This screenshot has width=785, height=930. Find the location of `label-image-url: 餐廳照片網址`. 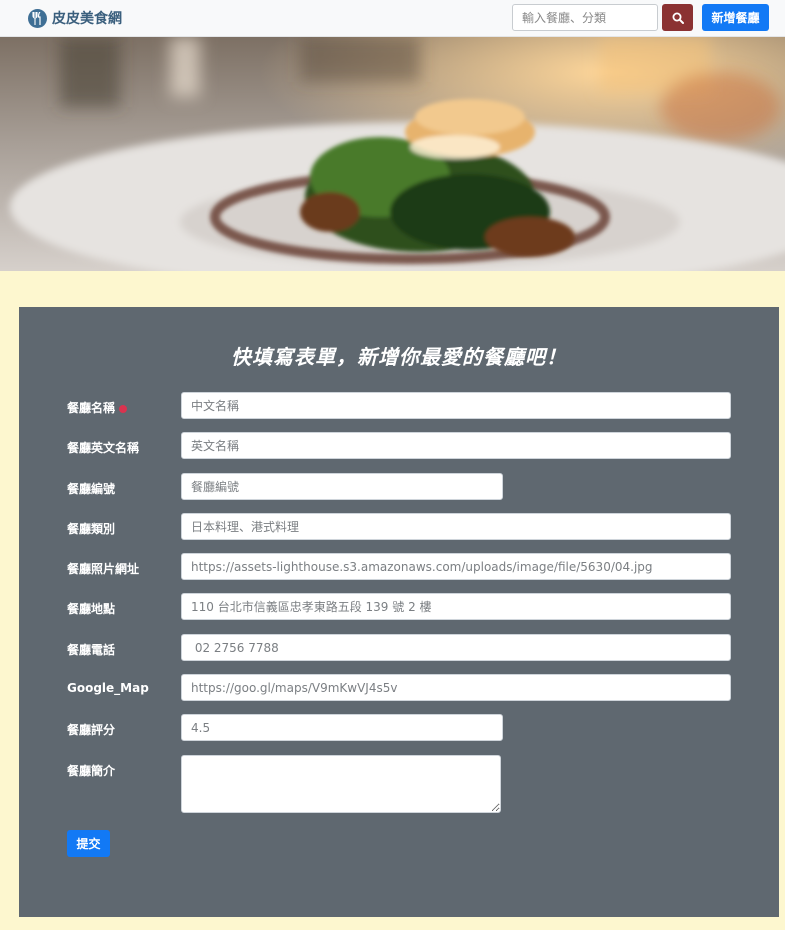

label-image-url: 餐廳照片網址 is located at coordinates (103, 569).